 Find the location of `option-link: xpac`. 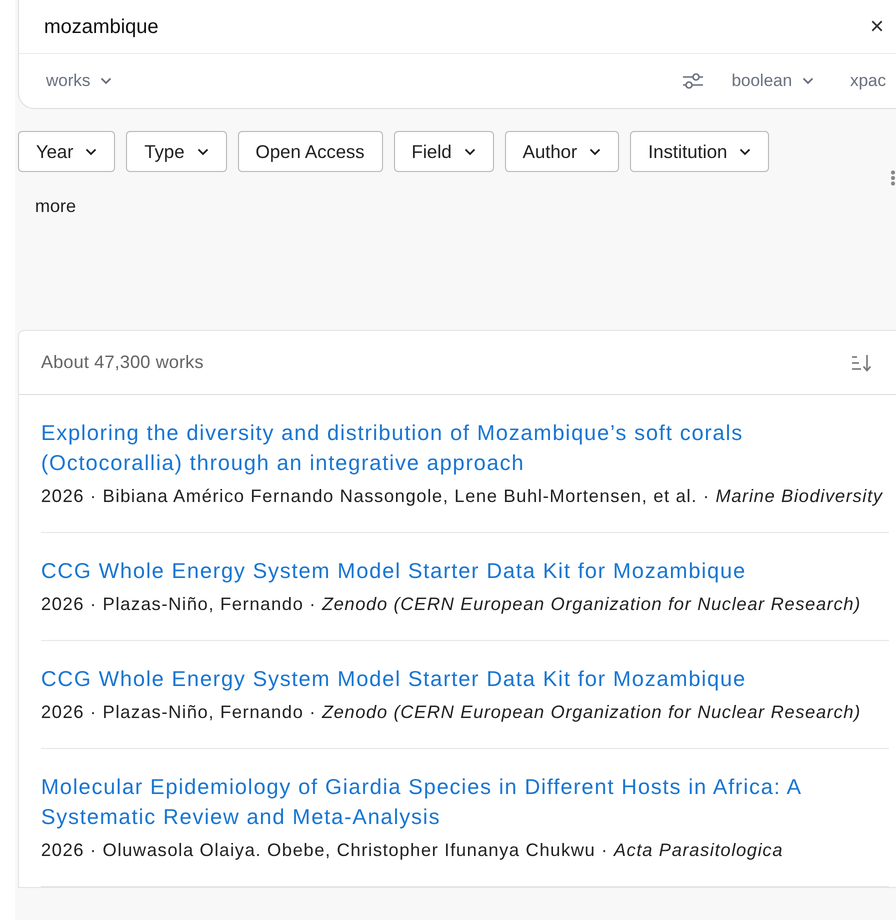

option-link: xpac is located at coordinates (868, 81).